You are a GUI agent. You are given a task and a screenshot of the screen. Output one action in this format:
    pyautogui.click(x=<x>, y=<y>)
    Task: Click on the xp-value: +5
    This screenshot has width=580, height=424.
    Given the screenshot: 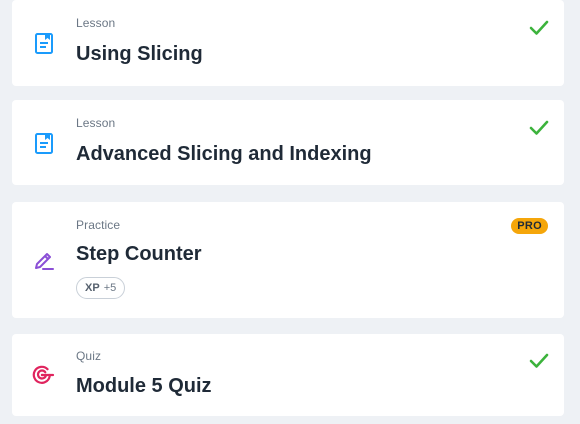 What is the action you would take?
    pyautogui.click(x=110, y=288)
    